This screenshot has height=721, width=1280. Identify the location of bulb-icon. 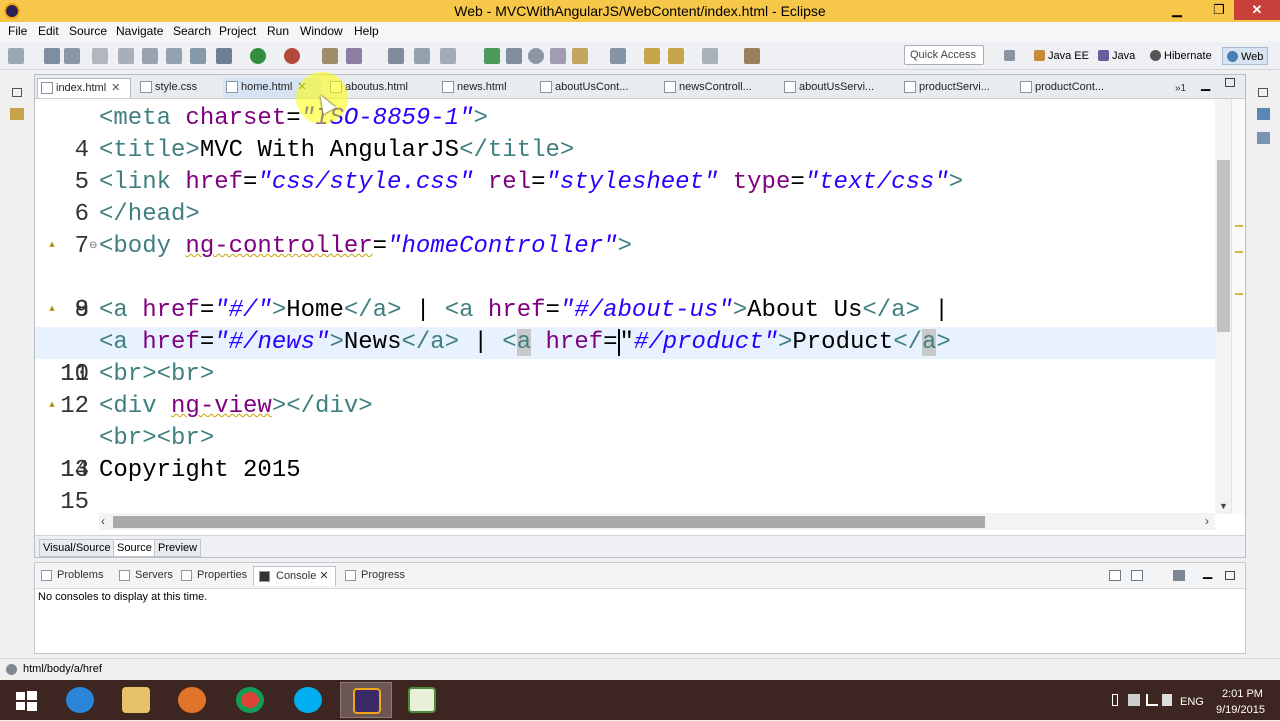
(580, 56).